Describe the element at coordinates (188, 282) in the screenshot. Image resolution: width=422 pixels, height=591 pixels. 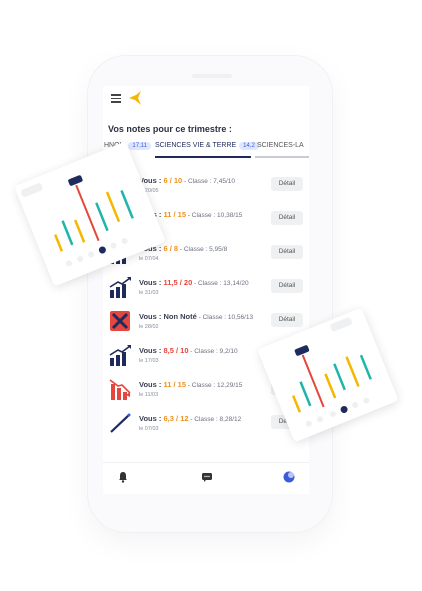
I see `grade-total: 20` at that location.